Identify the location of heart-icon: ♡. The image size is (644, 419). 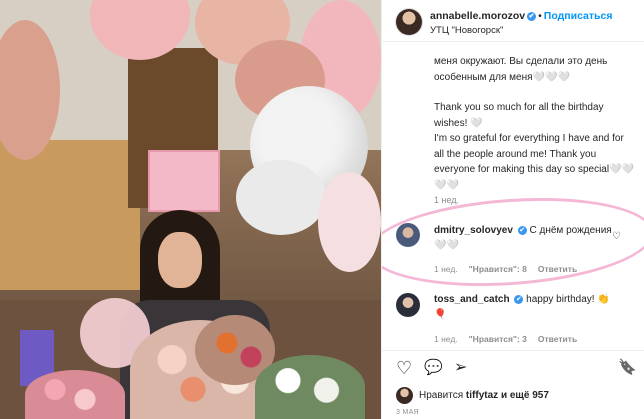
(404, 368).